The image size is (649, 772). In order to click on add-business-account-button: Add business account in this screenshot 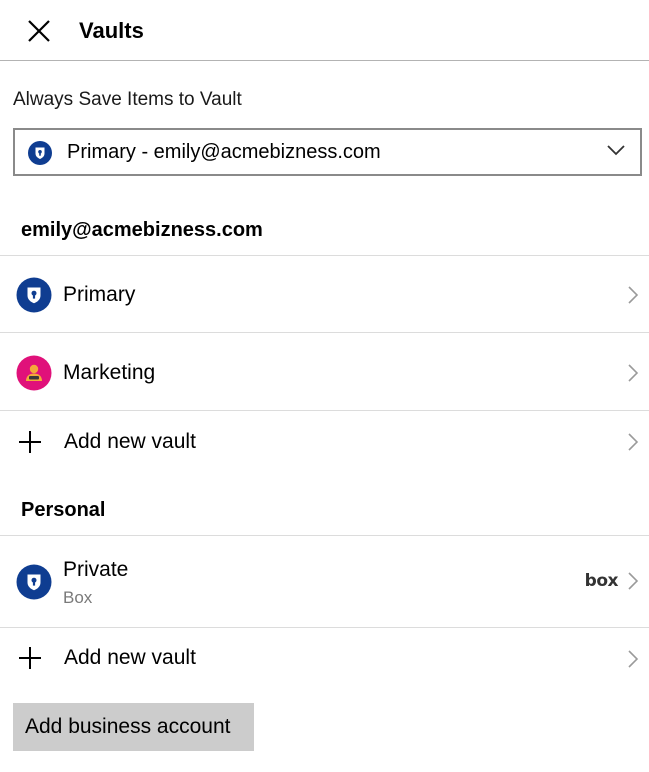, I will do `click(133, 727)`.